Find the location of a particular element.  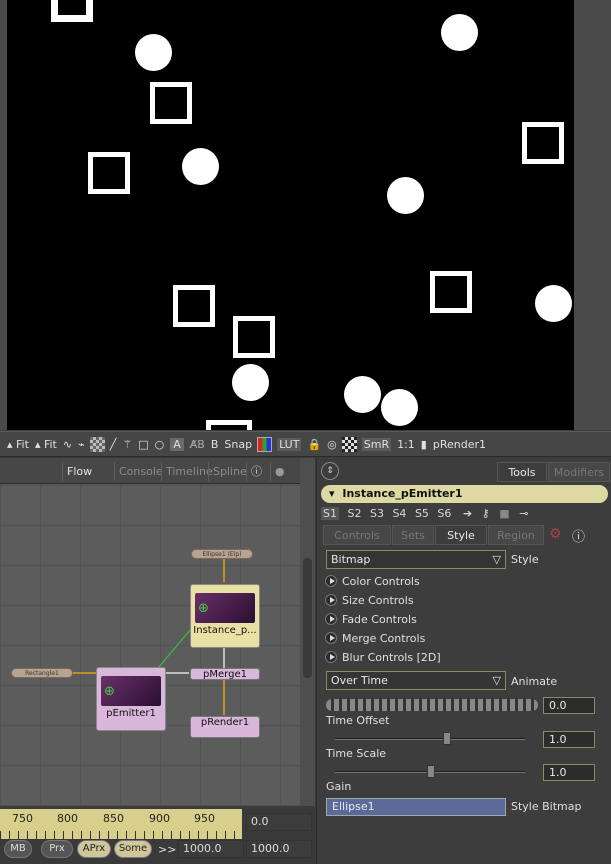

group-blur-controls: Blur Controls [2D] is located at coordinates (383, 658).